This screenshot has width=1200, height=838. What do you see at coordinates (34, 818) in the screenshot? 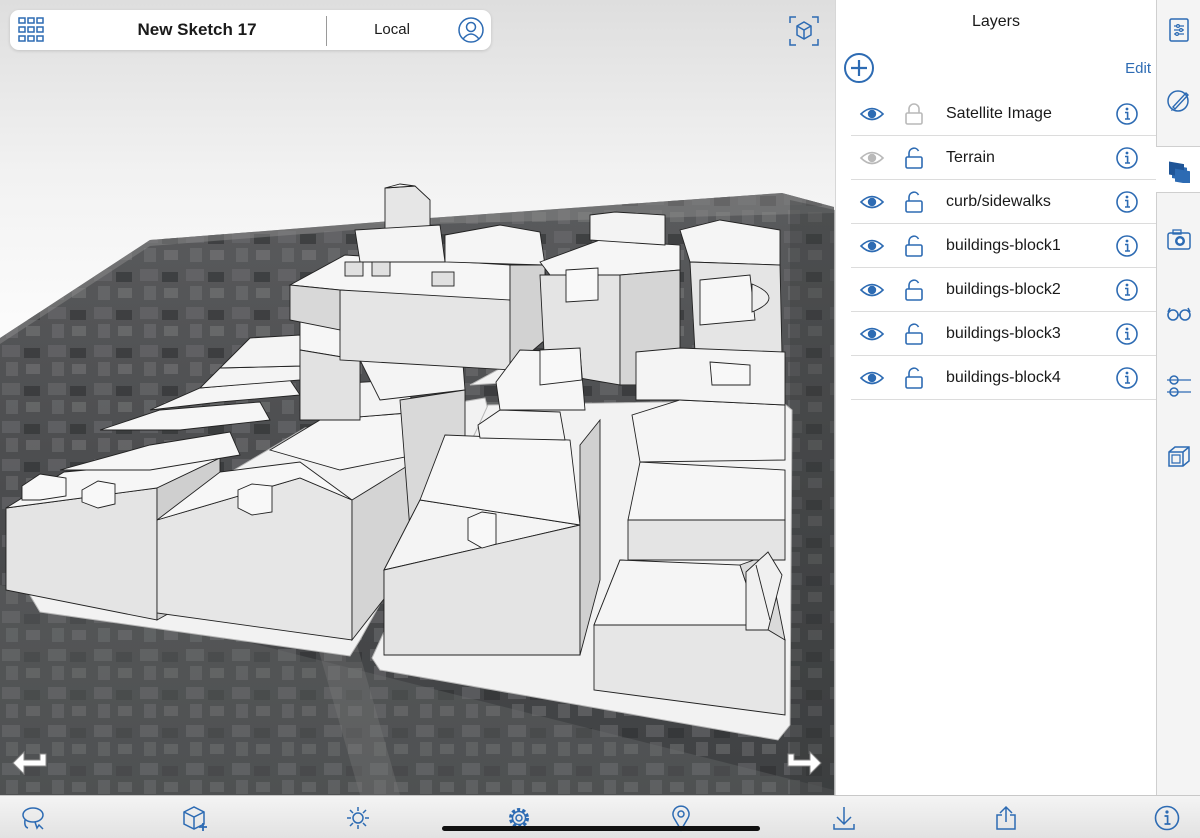
I see `select-icon` at bounding box center [34, 818].